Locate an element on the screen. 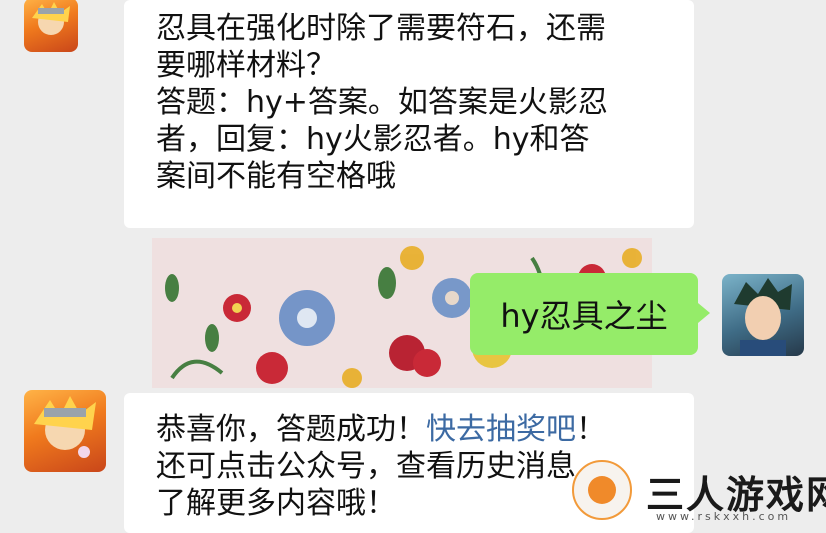 This screenshot has height=533, width=826. question-line: 者，回复：hy火影忍者。hy和答 is located at coordinates (373, 139).